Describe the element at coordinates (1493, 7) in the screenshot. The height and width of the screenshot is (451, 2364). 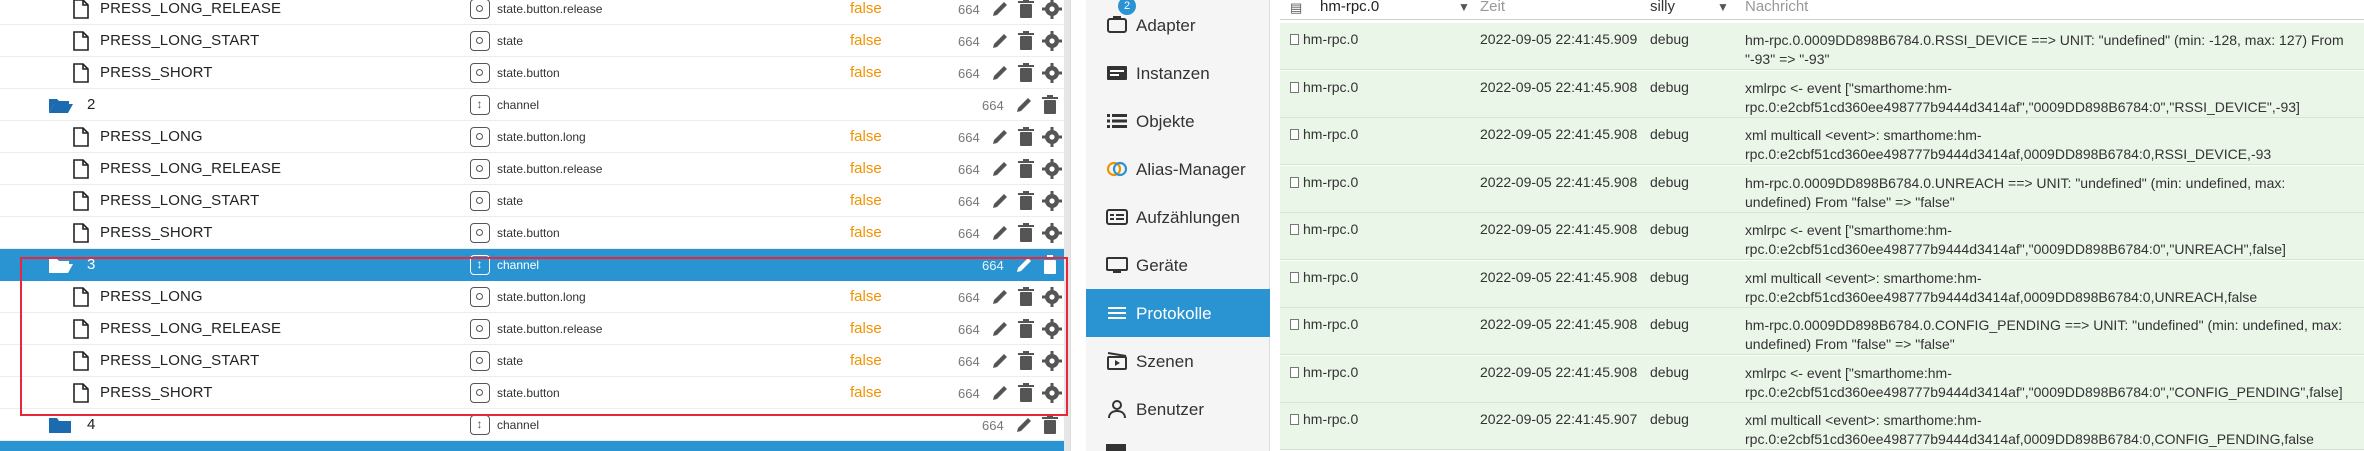
I see `log-time-header: Zeit` at that location.